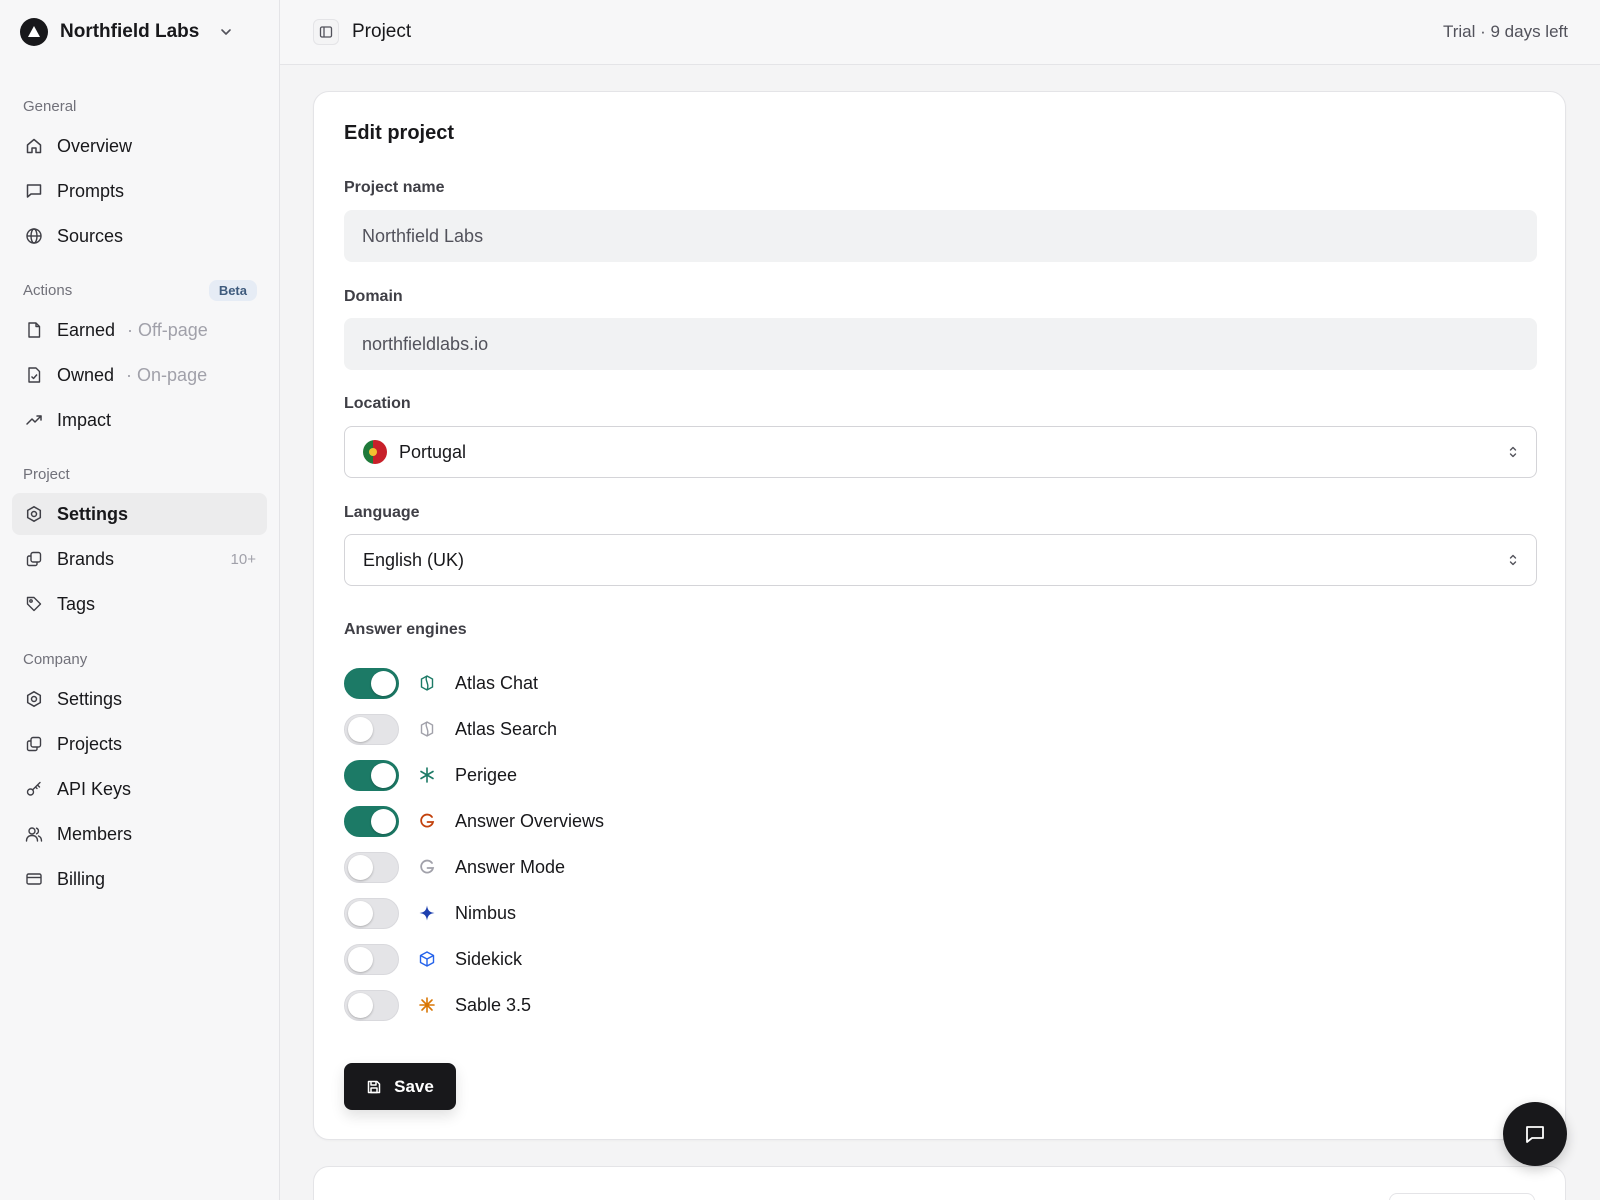 Image resolution: width=1600 pixels, height=1200 pixels. Describe the element at coordinates (232, 290) in the screenshot. I see `beta-badge: Beta` at that location.